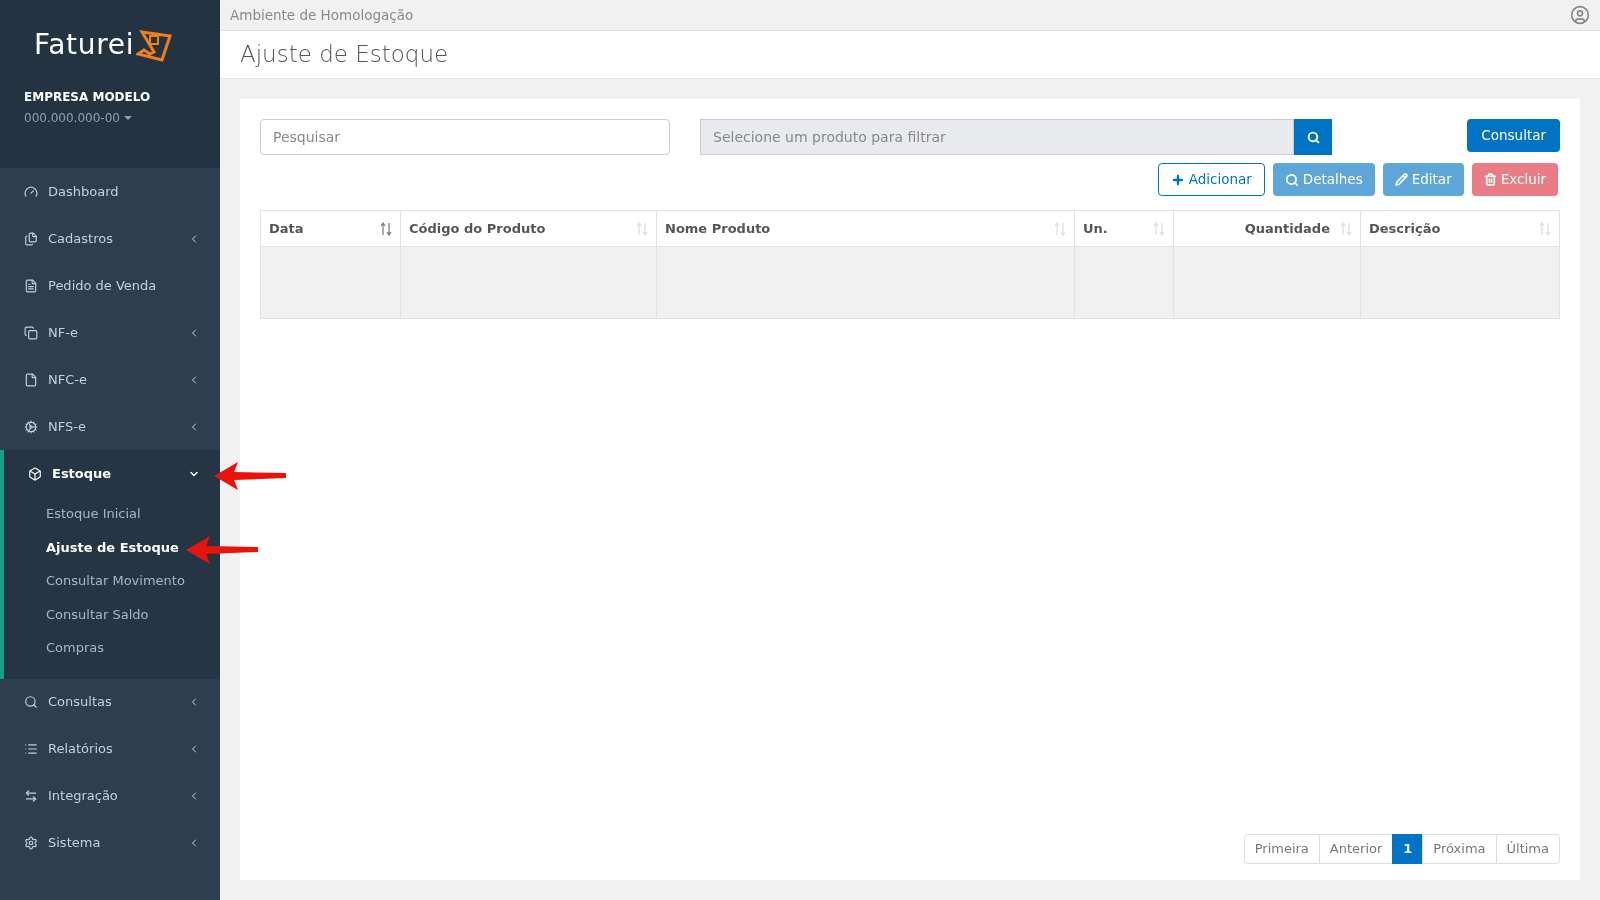 The height and width of the screenshot is (900, 1600). I want to click on document-icon, so click(31, 285).